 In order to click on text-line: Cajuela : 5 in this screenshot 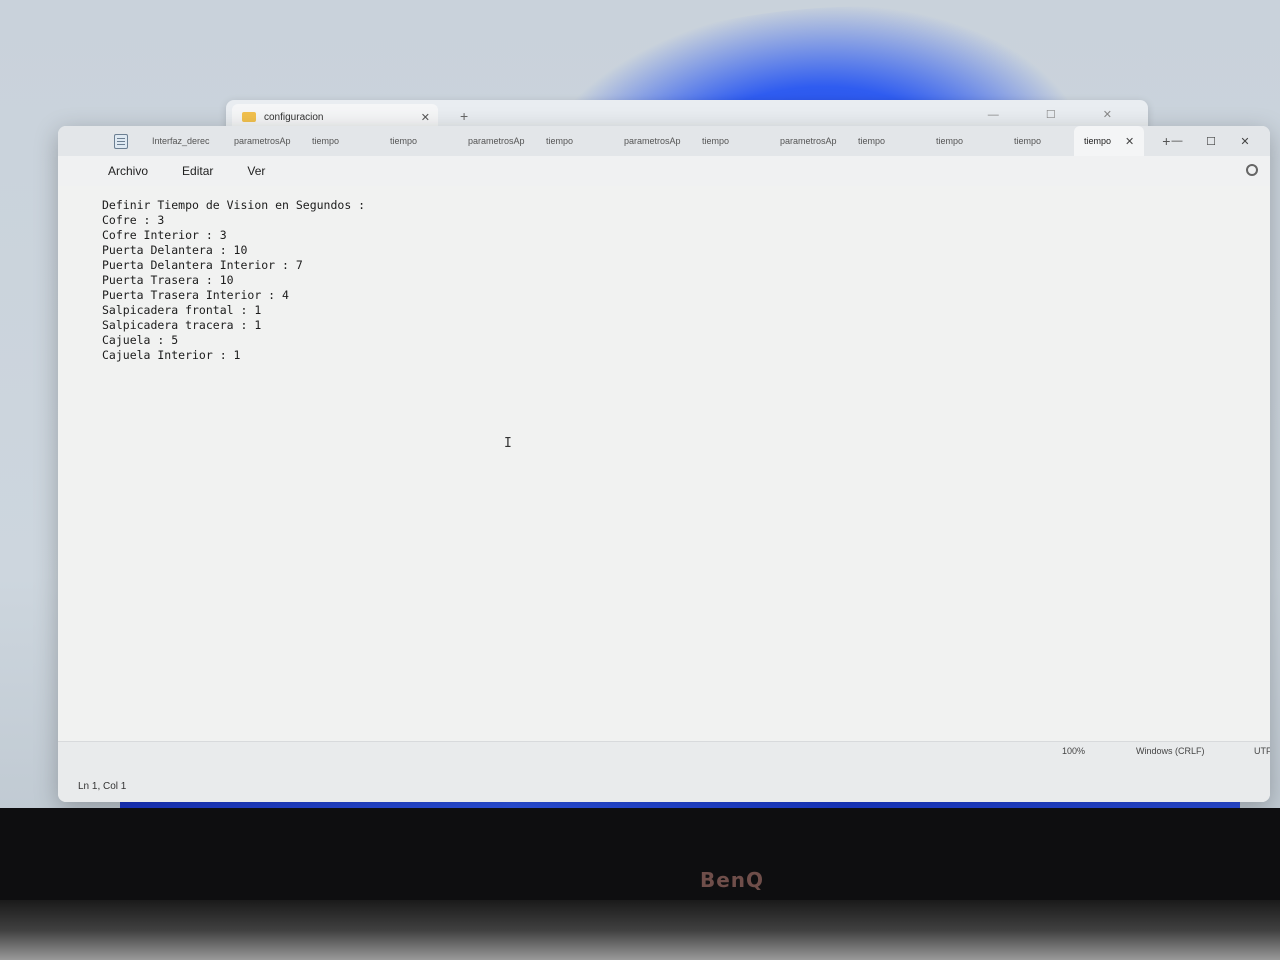, I will do `click(140, 340)`.